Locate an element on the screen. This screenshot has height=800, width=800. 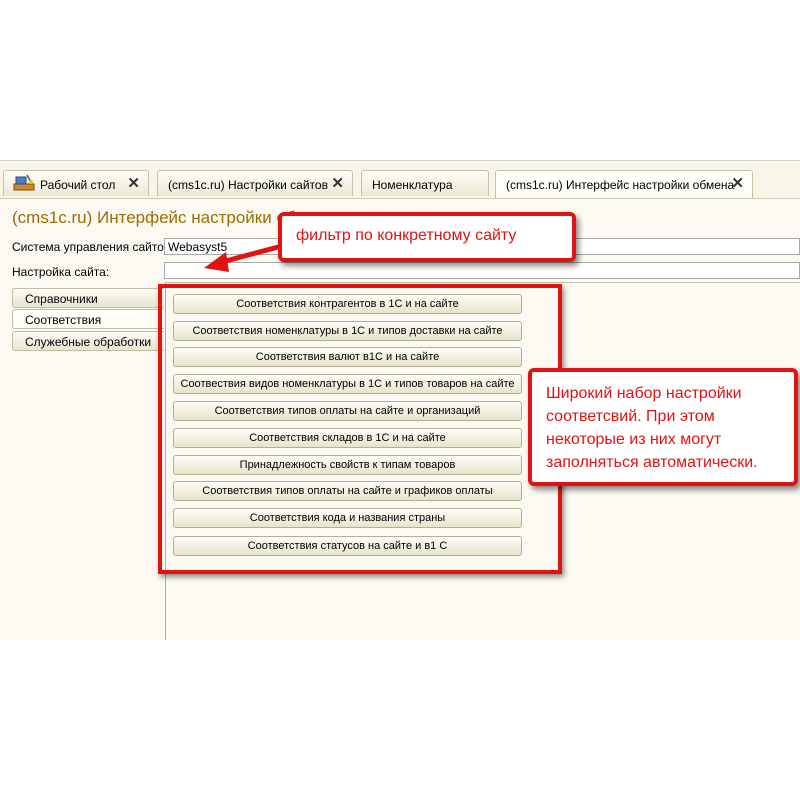
sidebar-item-label: Служебные обработки is located at coordinates (88, 342).